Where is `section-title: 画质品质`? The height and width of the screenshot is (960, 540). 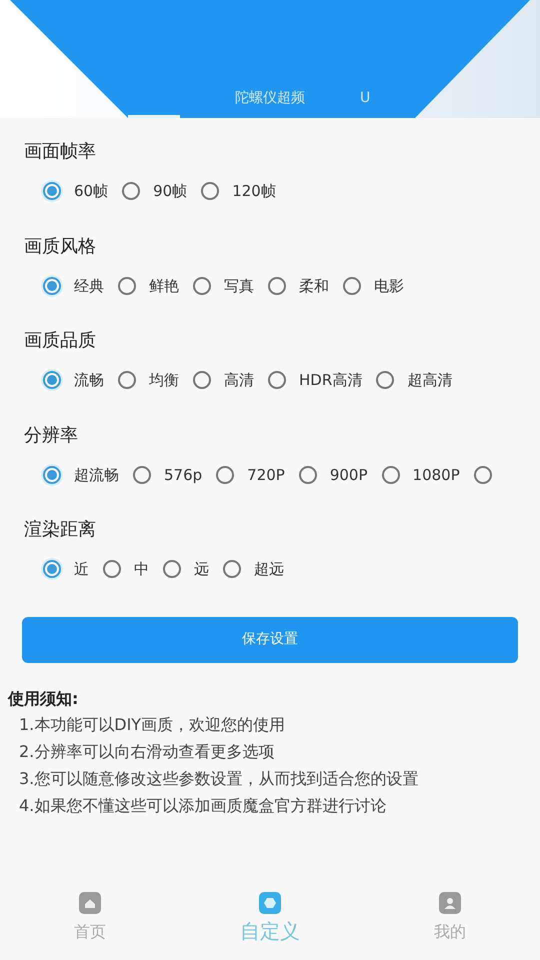
section-title: 画质品质 is located at coordinates (60, 341).